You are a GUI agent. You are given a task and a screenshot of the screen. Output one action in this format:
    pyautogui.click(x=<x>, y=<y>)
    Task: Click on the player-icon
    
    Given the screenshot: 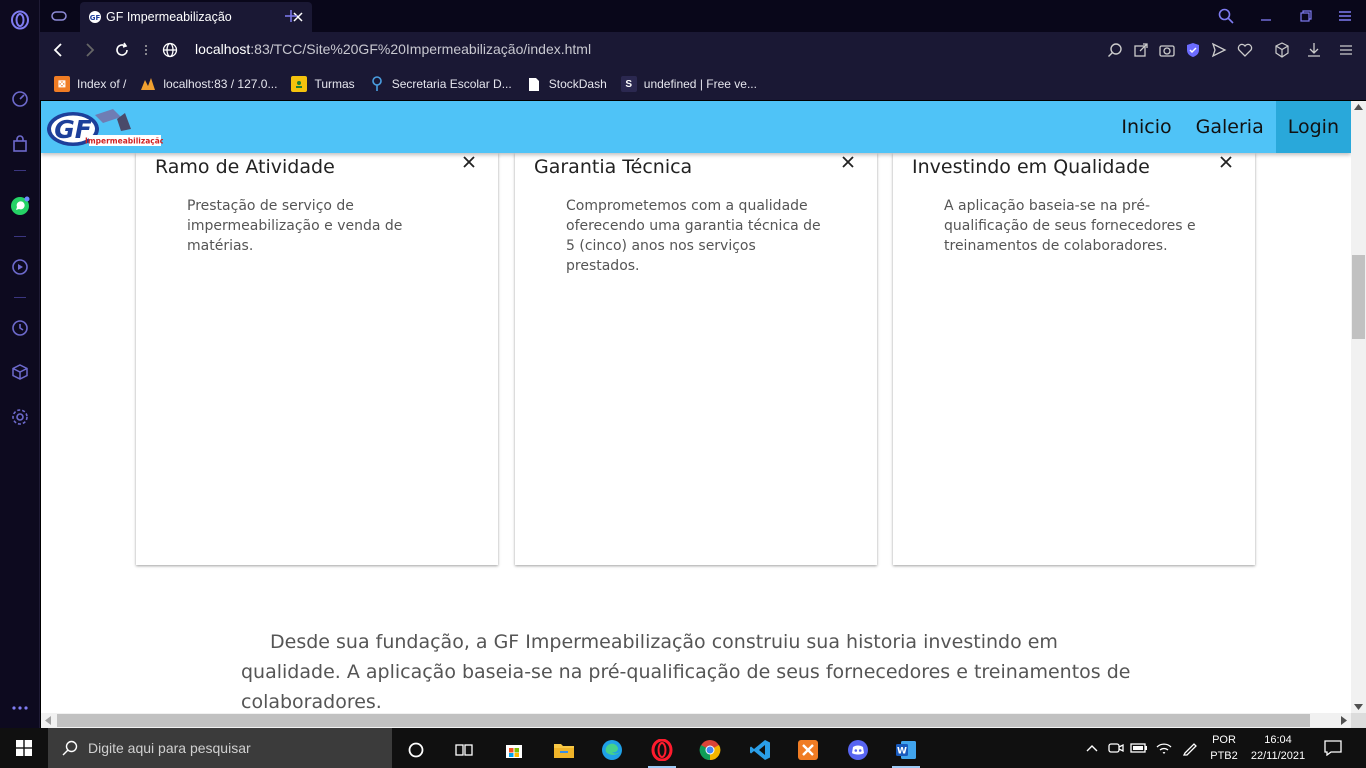 What is the action you would take?
    pyautogui.click(x=20, y=267)
    